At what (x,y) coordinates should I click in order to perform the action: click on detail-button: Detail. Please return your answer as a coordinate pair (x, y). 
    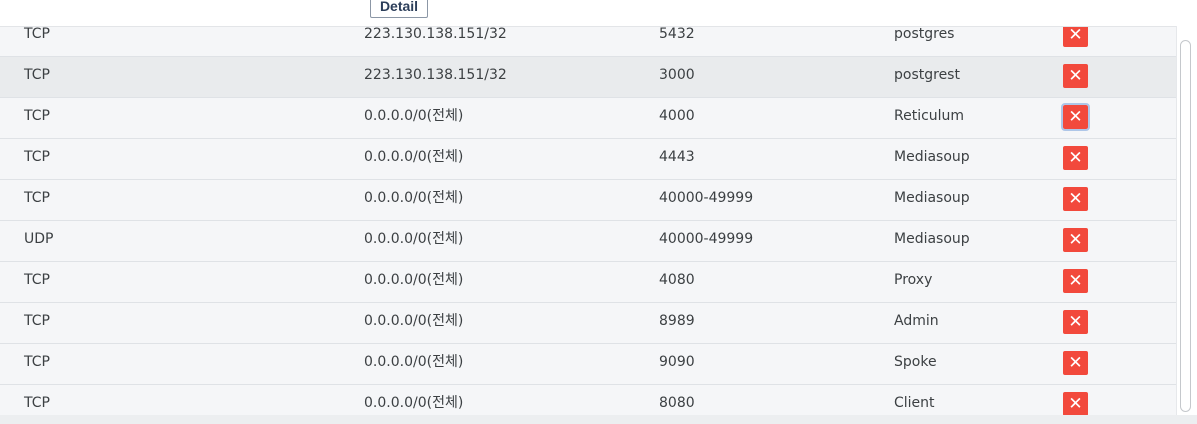
    Looking at the image, I should click on (399, 9).